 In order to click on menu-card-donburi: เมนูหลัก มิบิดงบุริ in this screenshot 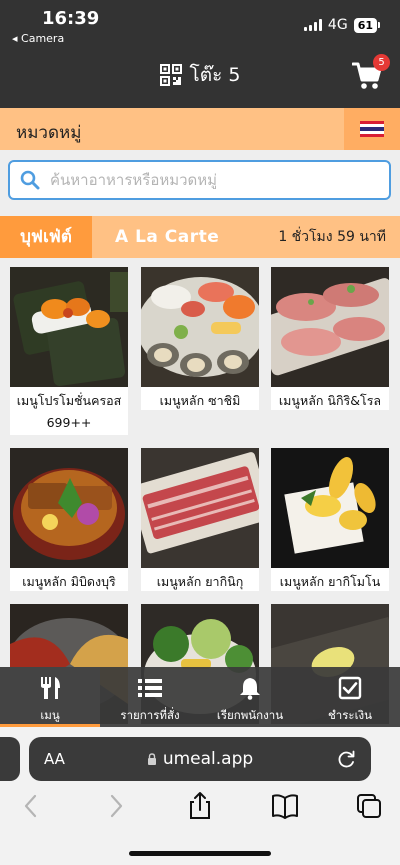, I will do `click(69, 519)`.